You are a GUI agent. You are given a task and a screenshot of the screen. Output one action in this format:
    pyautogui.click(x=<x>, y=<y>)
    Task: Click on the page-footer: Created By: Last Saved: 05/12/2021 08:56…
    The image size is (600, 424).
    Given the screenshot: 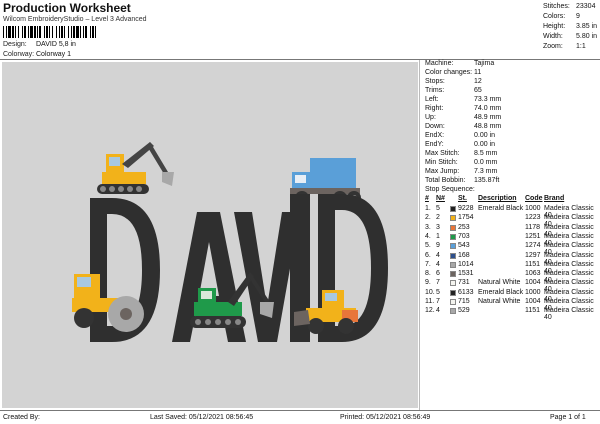 What is the action you would take?
    pyautogui.click(x=300, y=417)
    